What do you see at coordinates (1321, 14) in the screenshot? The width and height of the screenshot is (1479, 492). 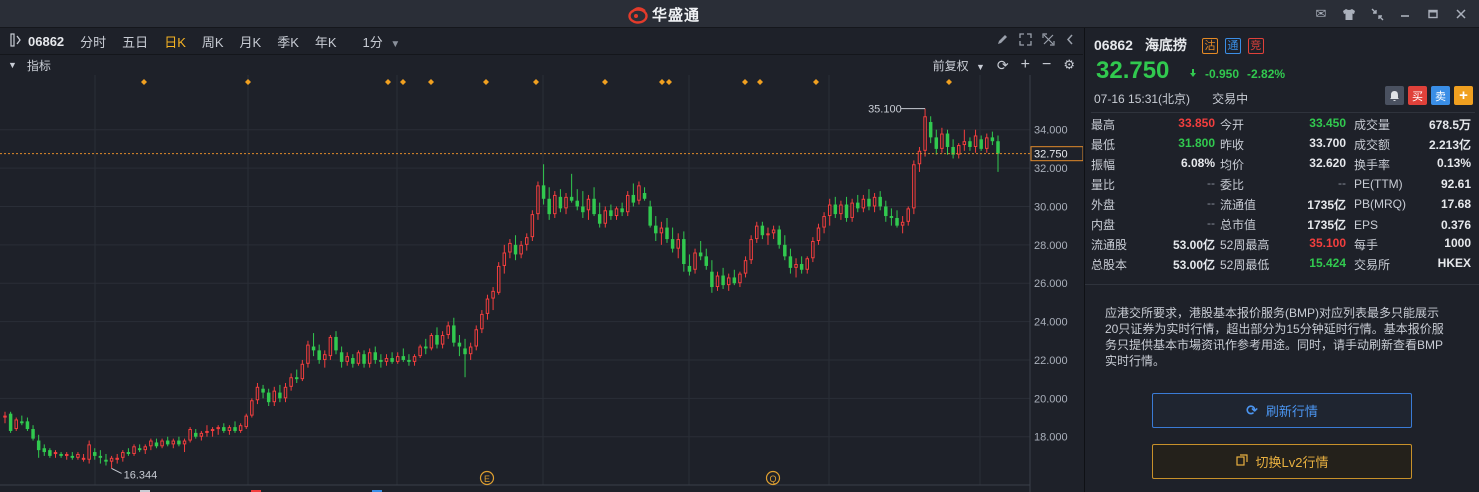 I see `mail-icon: ✉` at bounding box center [1321, 14].